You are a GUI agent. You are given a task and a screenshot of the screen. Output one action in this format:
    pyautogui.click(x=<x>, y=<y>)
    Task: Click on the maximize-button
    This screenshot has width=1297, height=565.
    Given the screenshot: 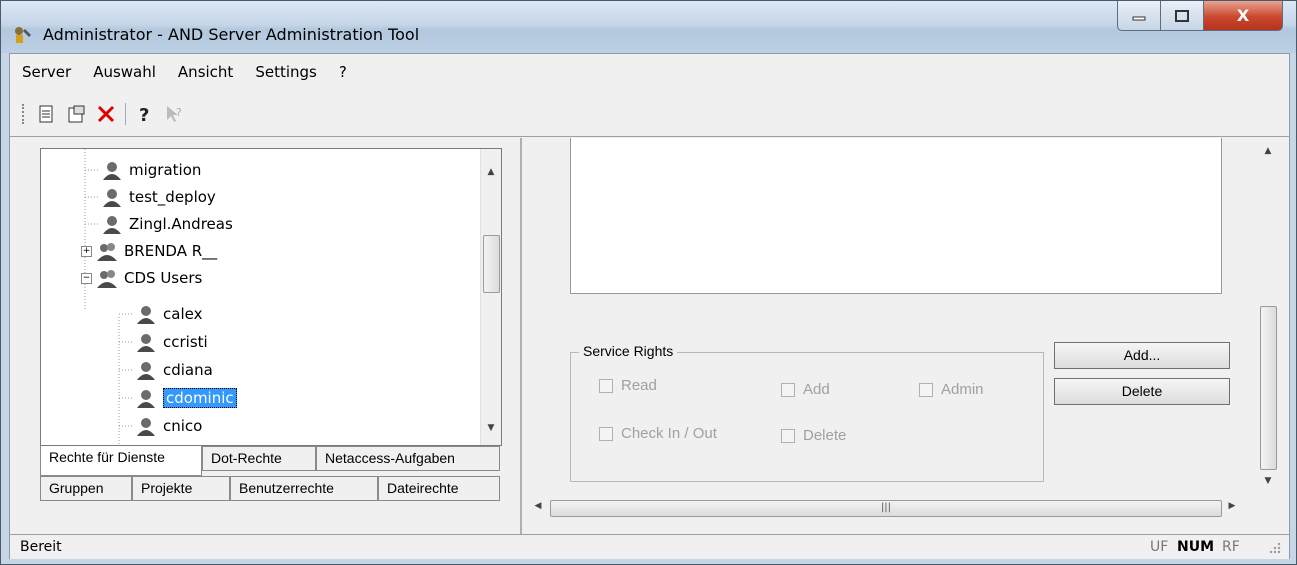 What is the action you would take?
    pyautogui.click(x=1182, y=16)
    